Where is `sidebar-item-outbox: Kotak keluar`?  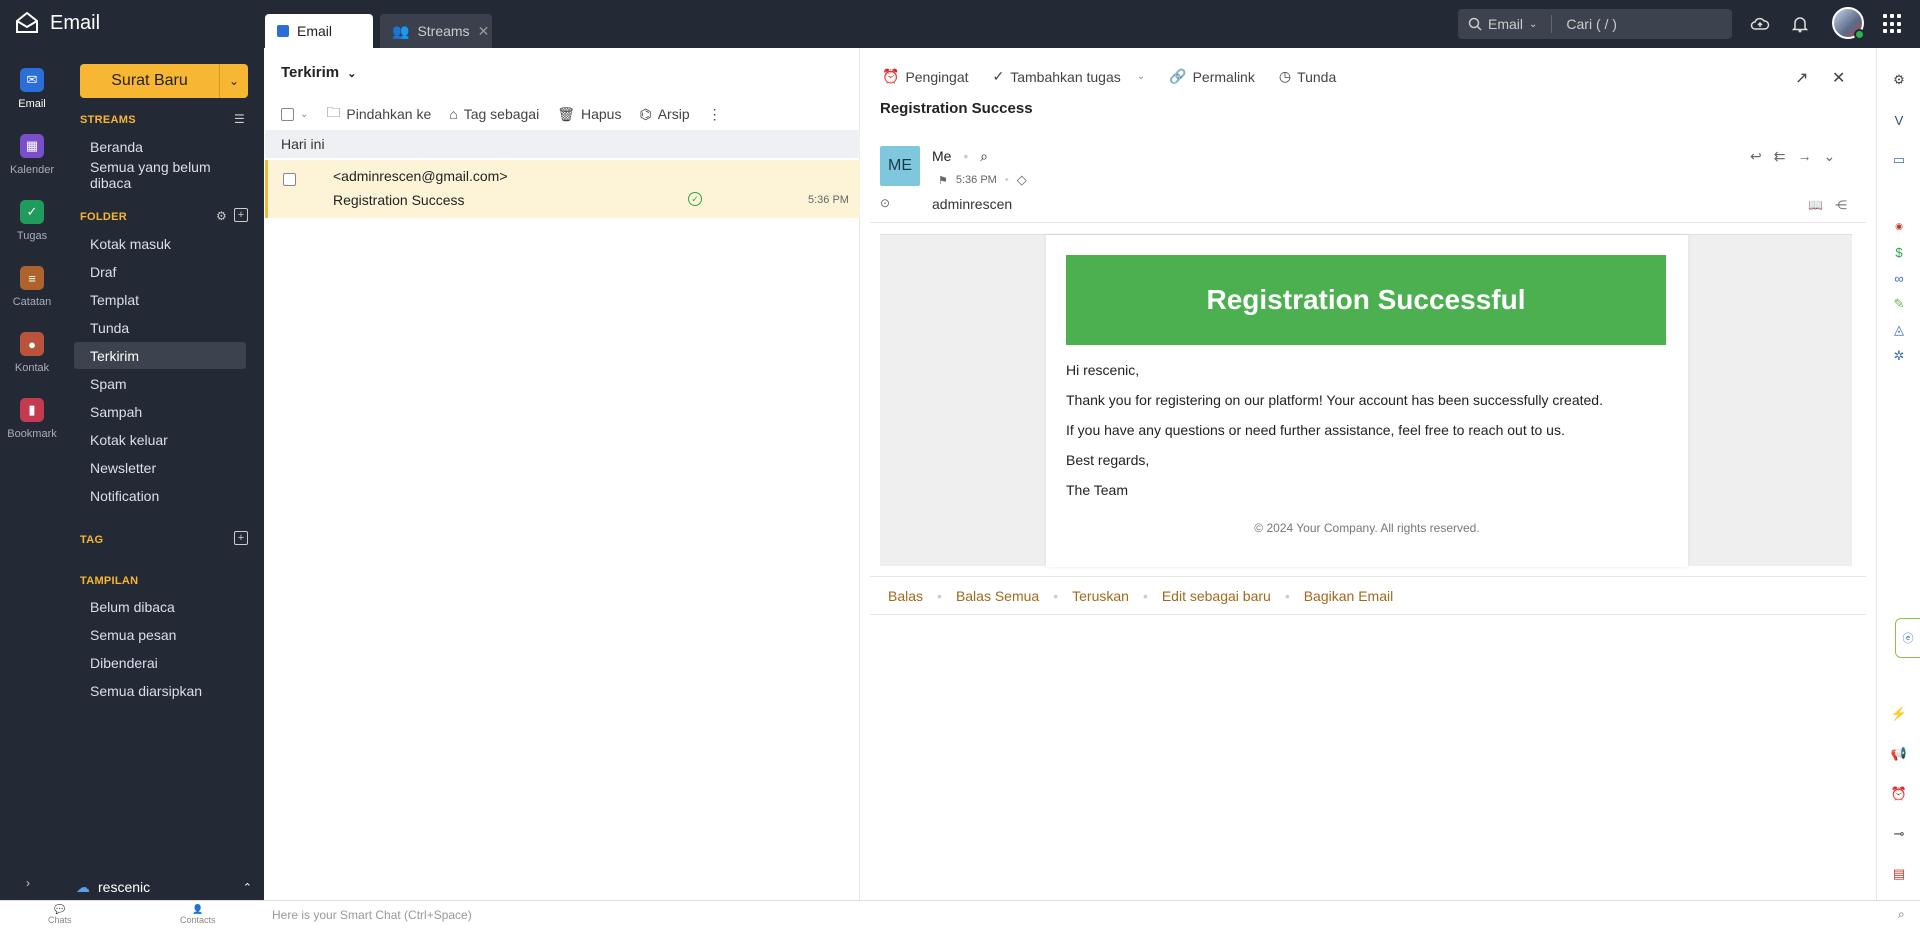 sidebar-item-outbox: Kotak keluar is located at coordinates (160, 439).